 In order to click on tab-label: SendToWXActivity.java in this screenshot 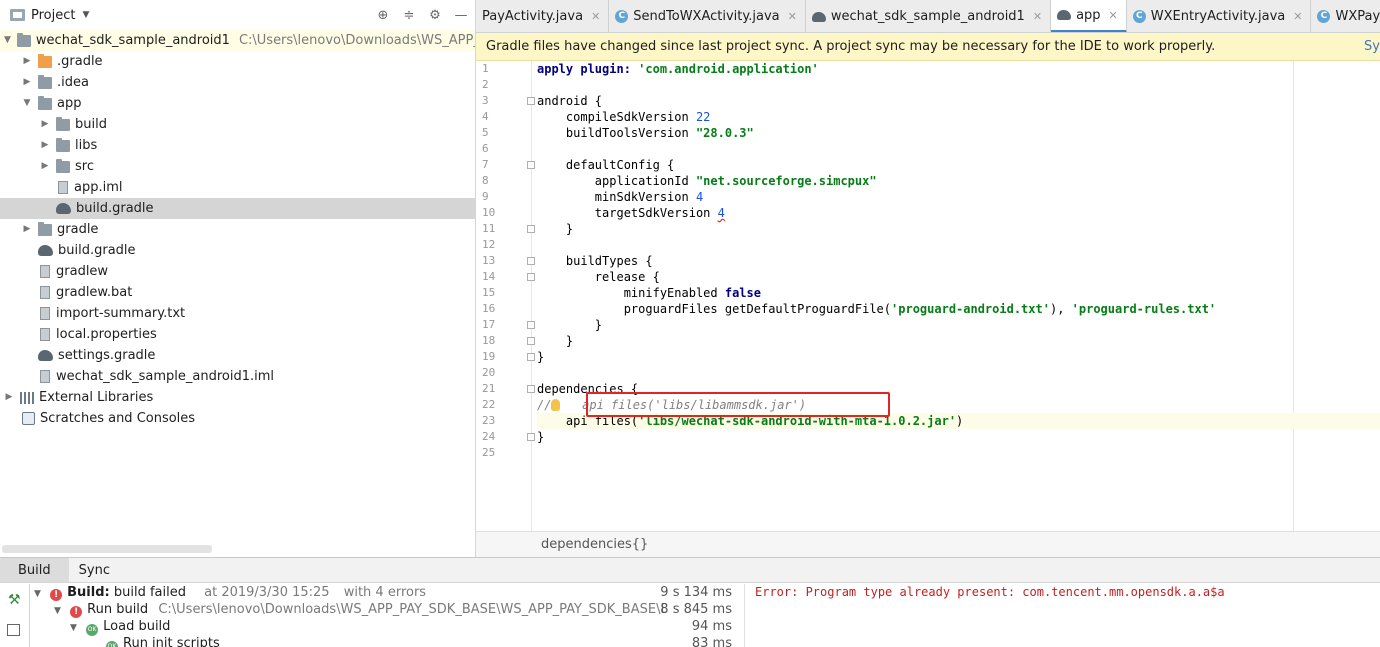, I will do `click(706, 16)`.